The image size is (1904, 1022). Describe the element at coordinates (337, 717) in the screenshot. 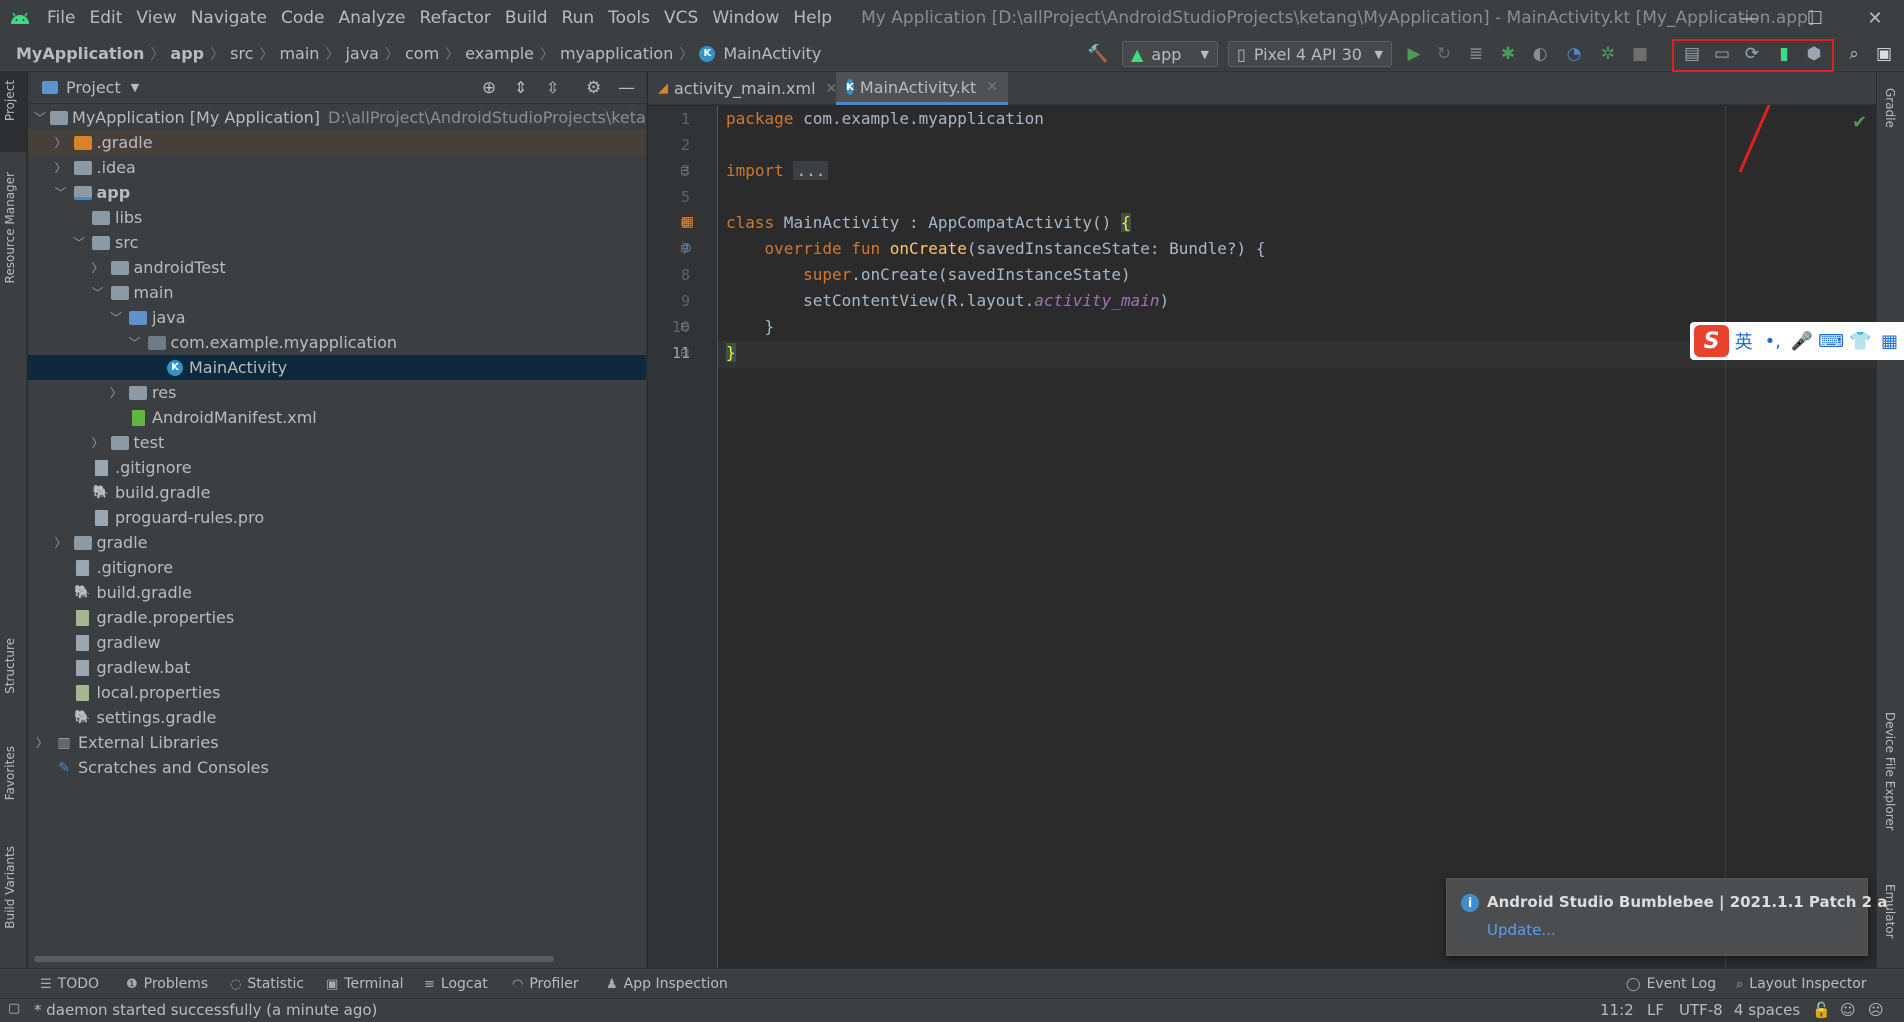

I see `tree-item: 🐘 settings.gradle` at that location.